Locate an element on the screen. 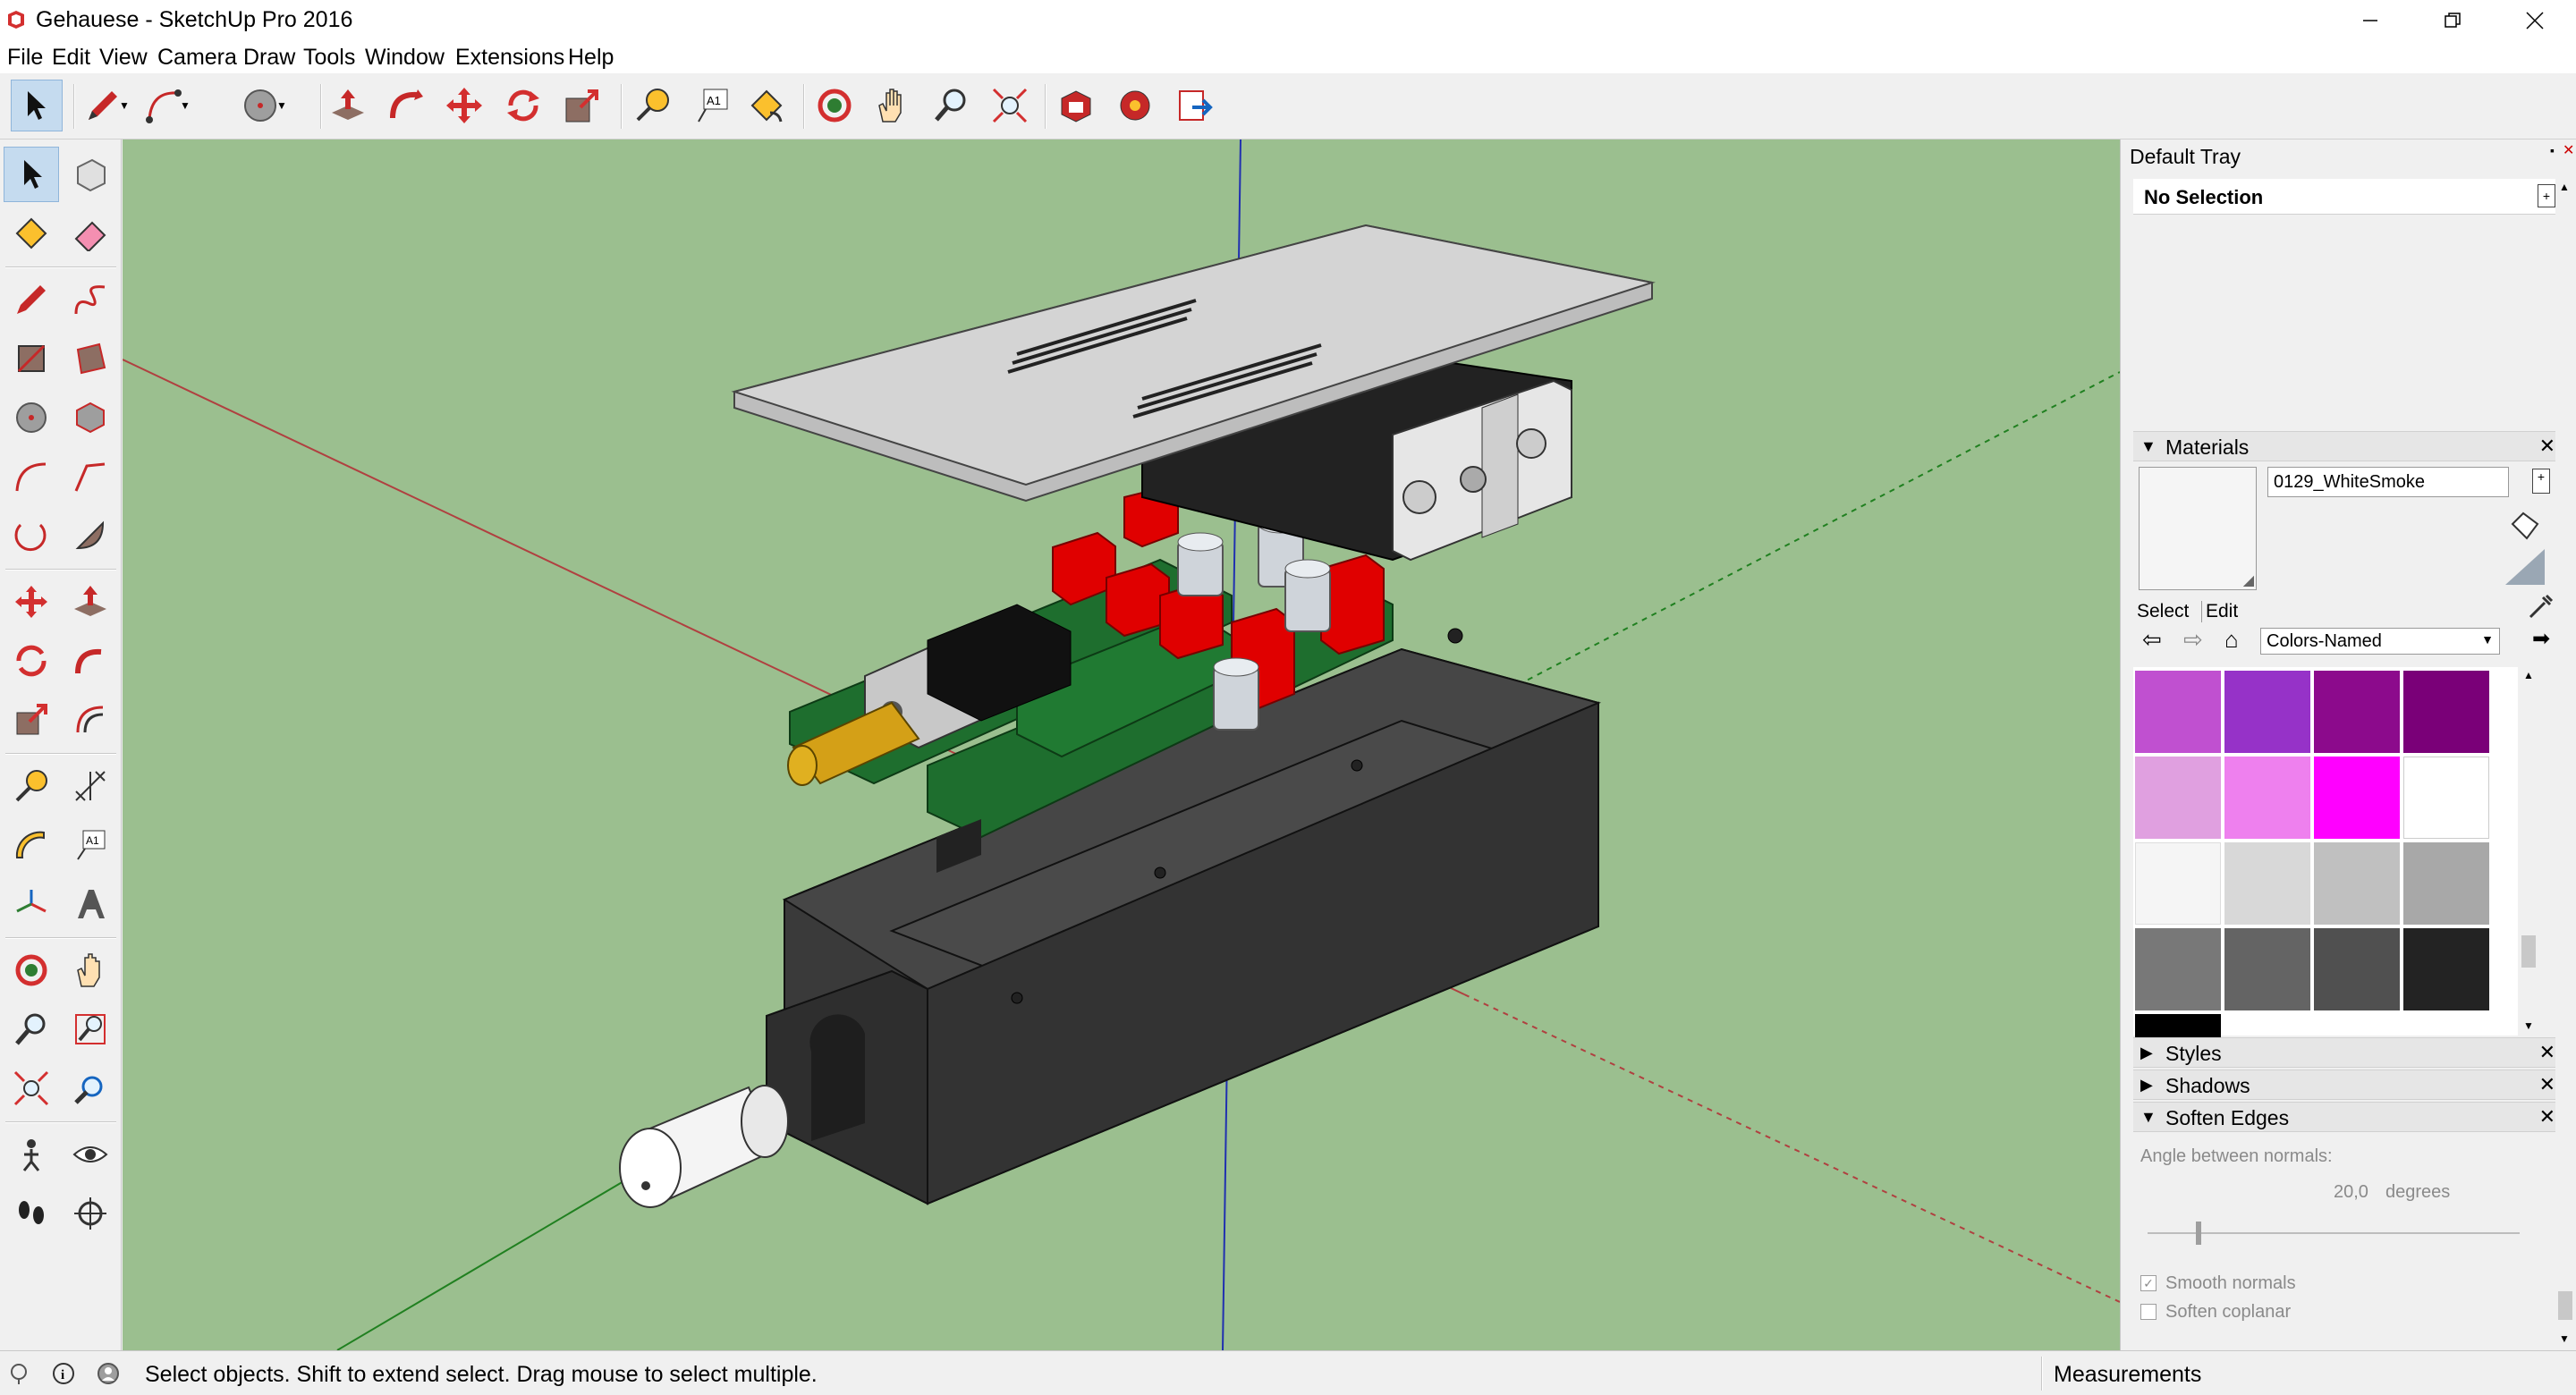  forward-arrow-icon: ⇨ is located at coordinates (2193, 640).